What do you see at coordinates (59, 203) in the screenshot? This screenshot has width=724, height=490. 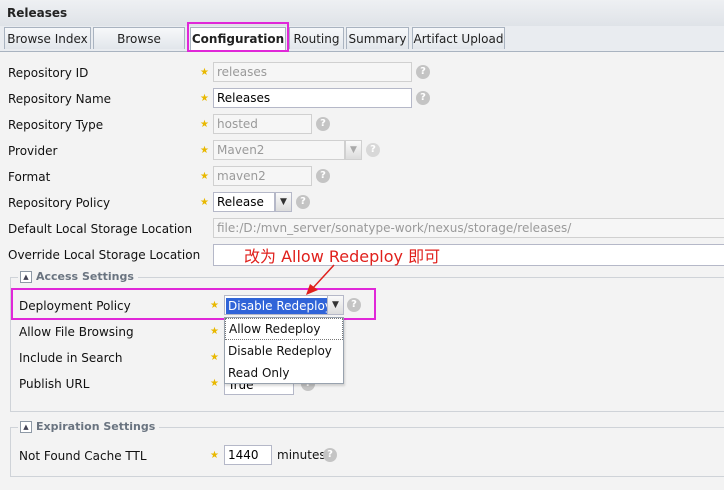 I see `repo-policy-label: Repository Policy` at bounding box center [59, 203].